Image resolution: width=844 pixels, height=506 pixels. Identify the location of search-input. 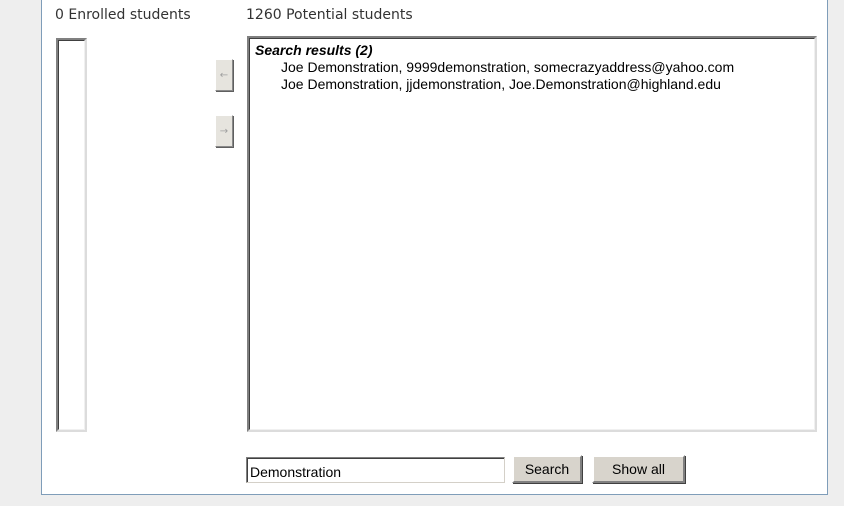
(375, 470).